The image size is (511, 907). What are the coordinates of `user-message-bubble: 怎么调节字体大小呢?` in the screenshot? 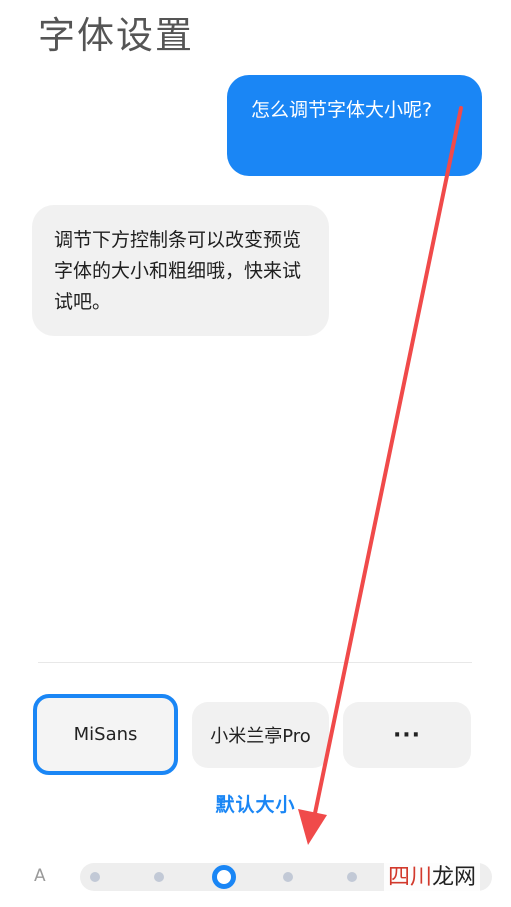 It's located at (354, 125).